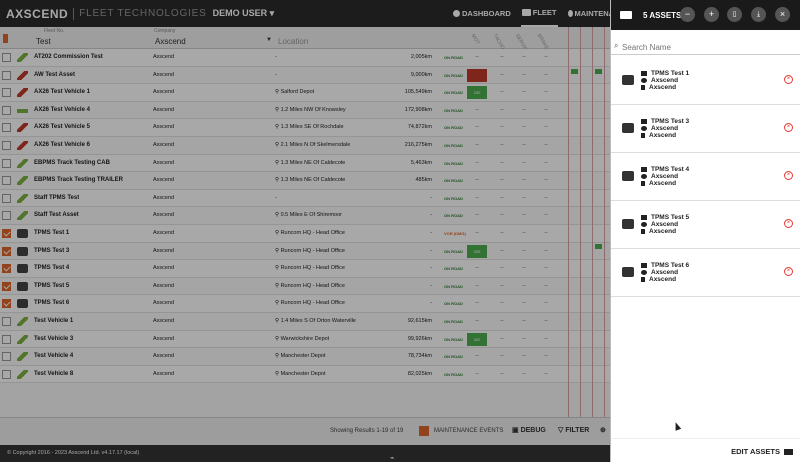 The image size is (800, 467). I want to click on panel-footer: EDIT ASSETS, so click(705, 450).